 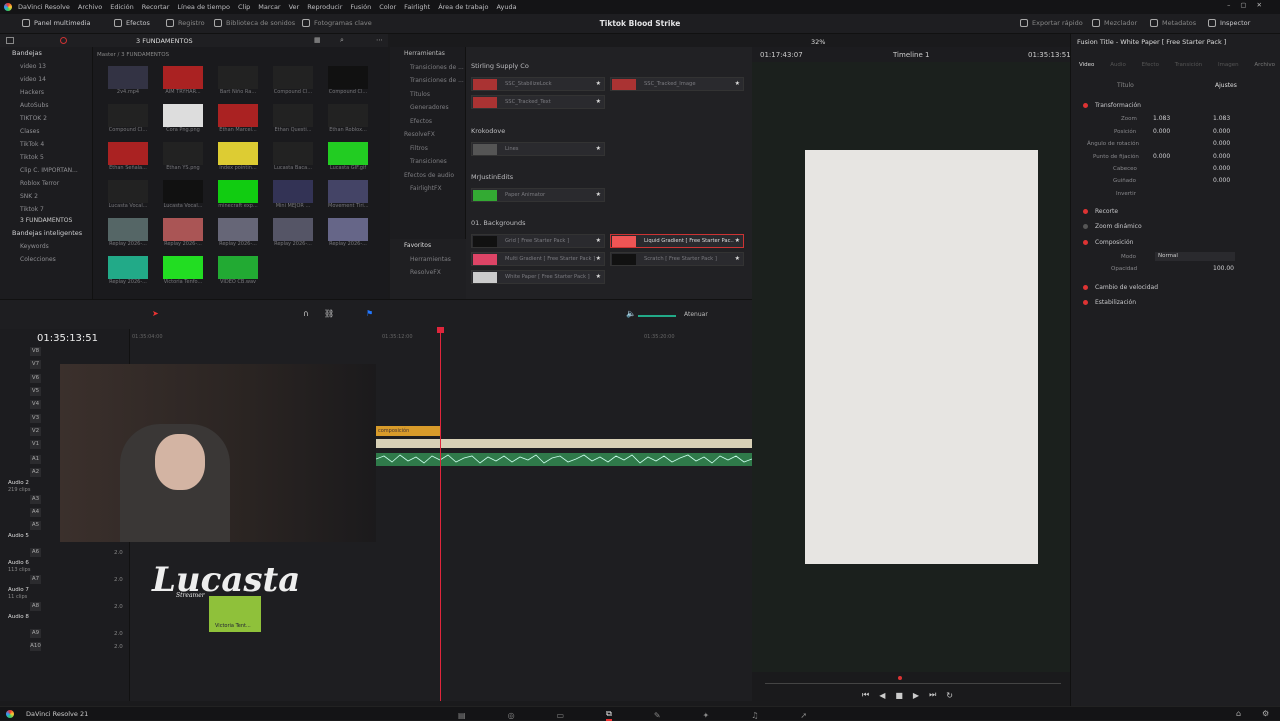 What do you see at coordinates (865, 695) in the screenshot?
I see `skip-start-icon: ⏮` at bounding box center [865, 695].